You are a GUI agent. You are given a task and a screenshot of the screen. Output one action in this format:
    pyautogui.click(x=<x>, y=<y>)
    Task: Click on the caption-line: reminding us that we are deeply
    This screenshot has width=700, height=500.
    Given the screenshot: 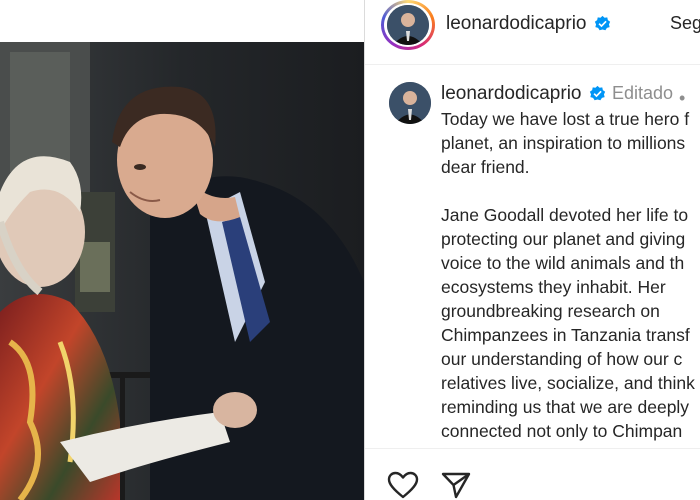 What is the action you would take?
    pyautogui.click(x=565, y=407)
    